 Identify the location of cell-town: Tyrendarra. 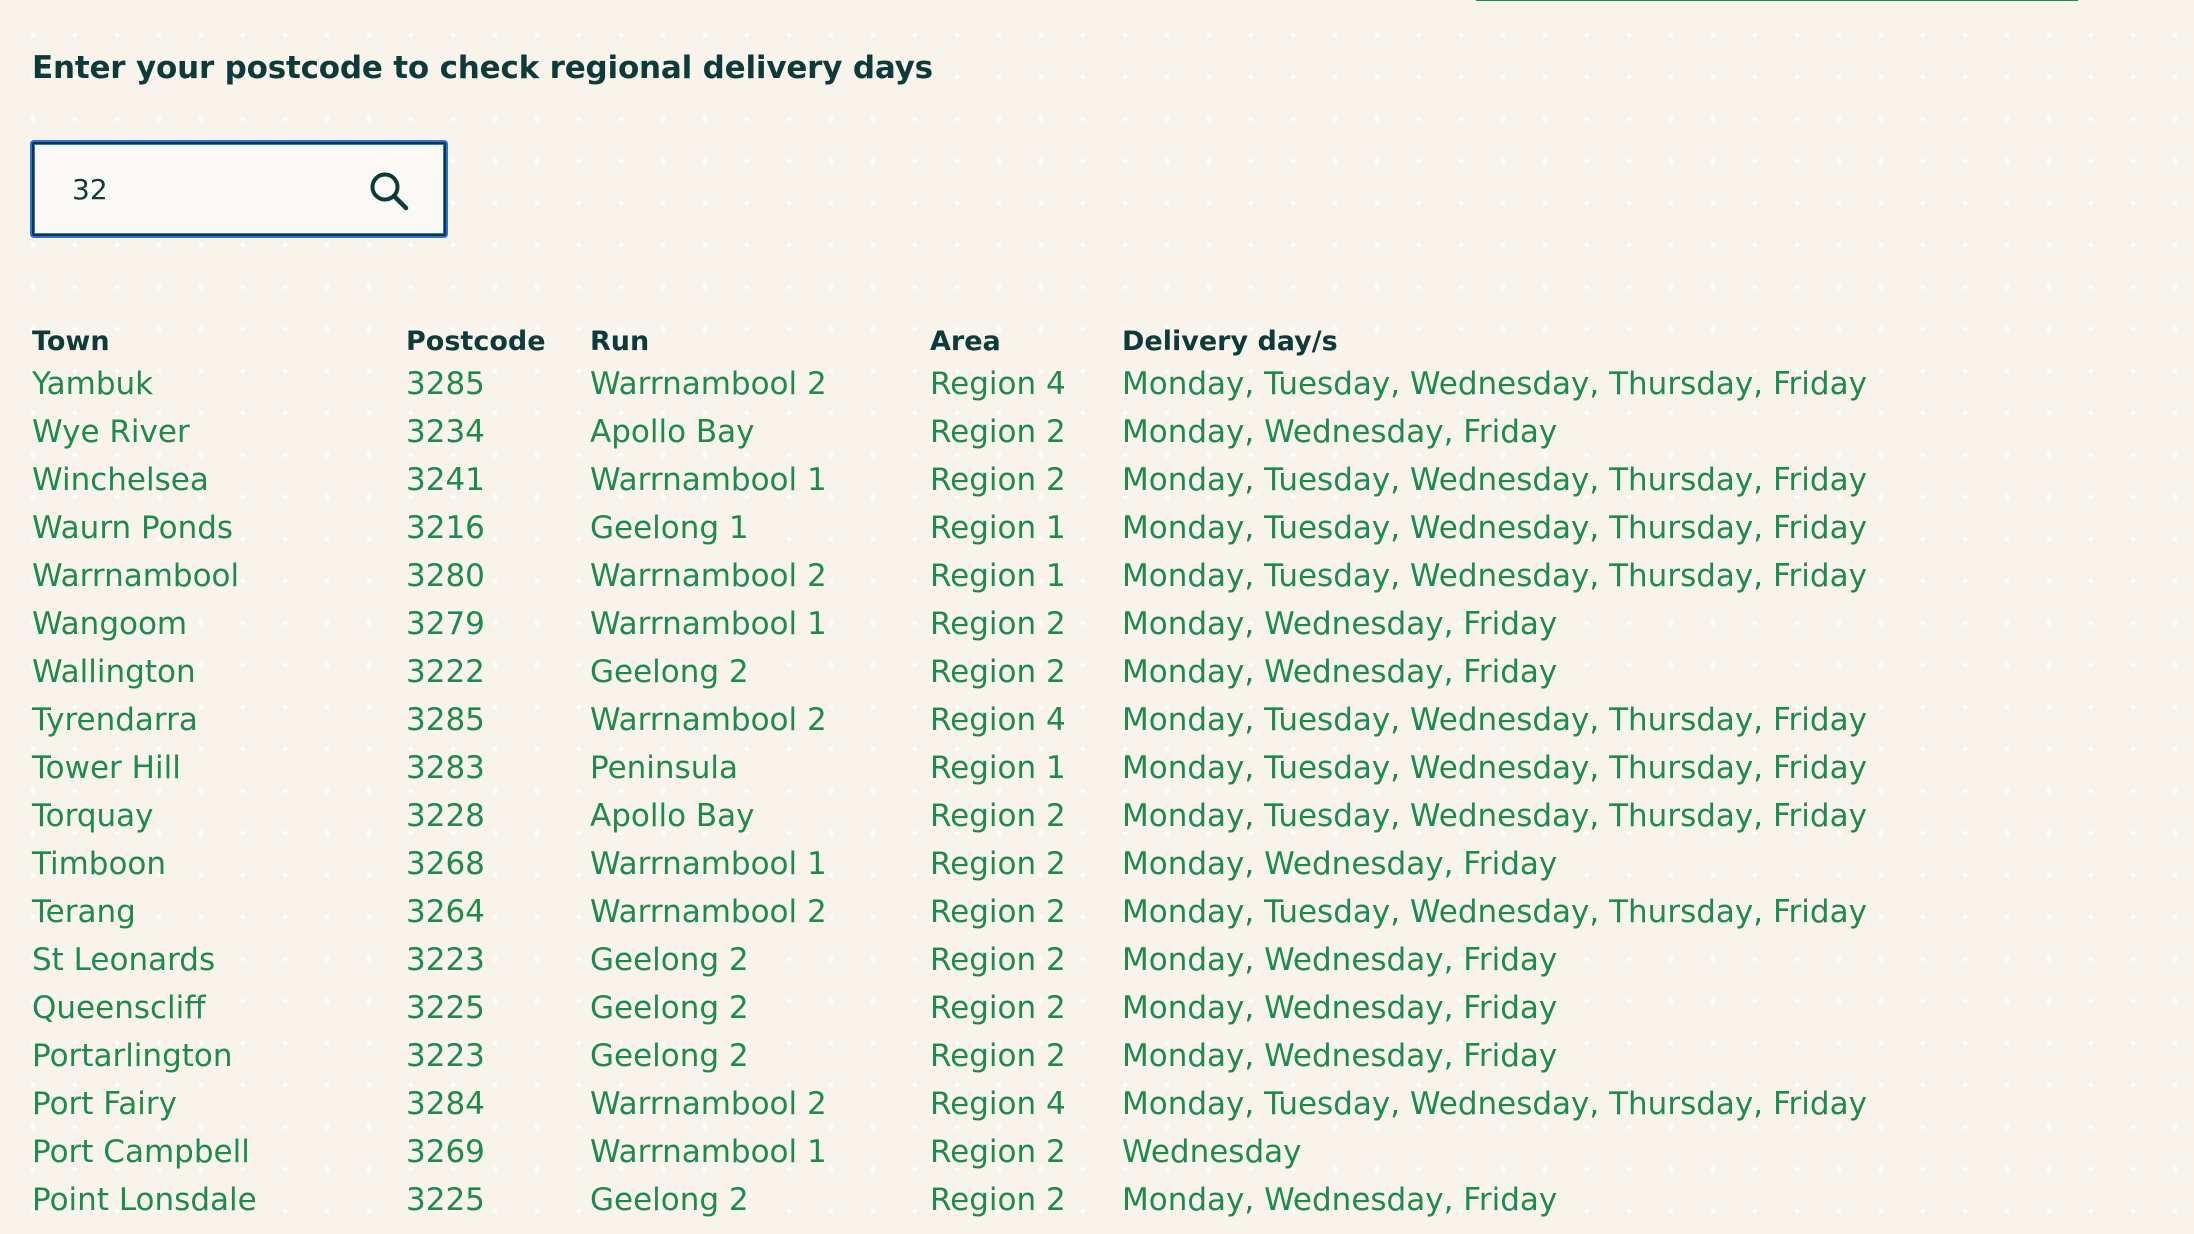
(115, 720).